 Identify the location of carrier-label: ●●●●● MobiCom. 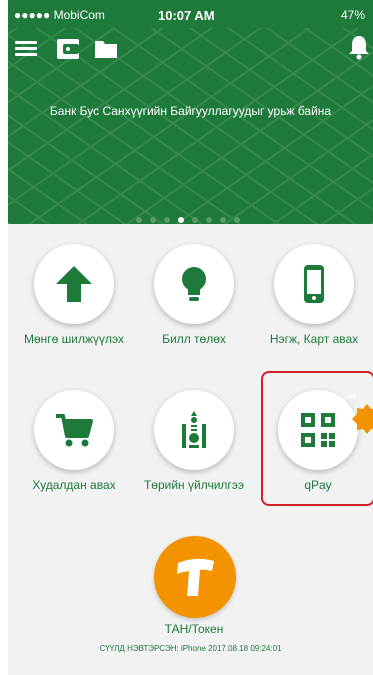
(59, 15).